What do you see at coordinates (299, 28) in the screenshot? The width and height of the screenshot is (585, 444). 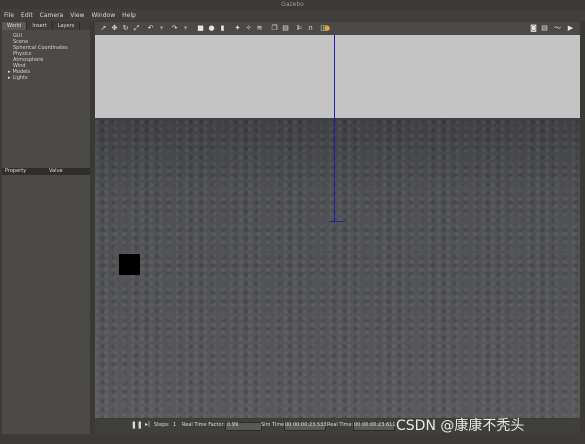 I see `align-icon: ⊫` at bounding box center [299, 28].